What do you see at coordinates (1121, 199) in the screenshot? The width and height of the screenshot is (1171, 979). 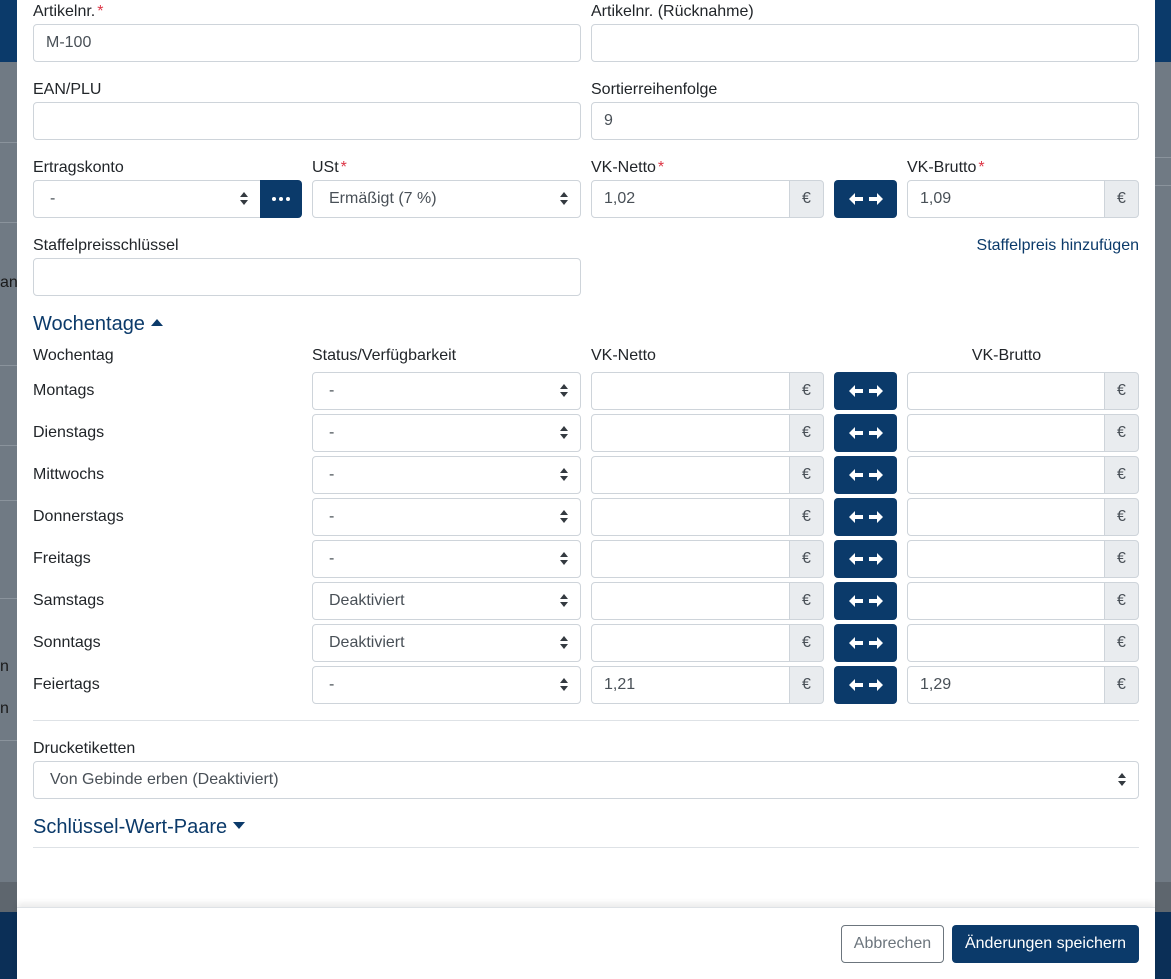 I see `gross-price-currency: €` at bounding box center [1121, 199].